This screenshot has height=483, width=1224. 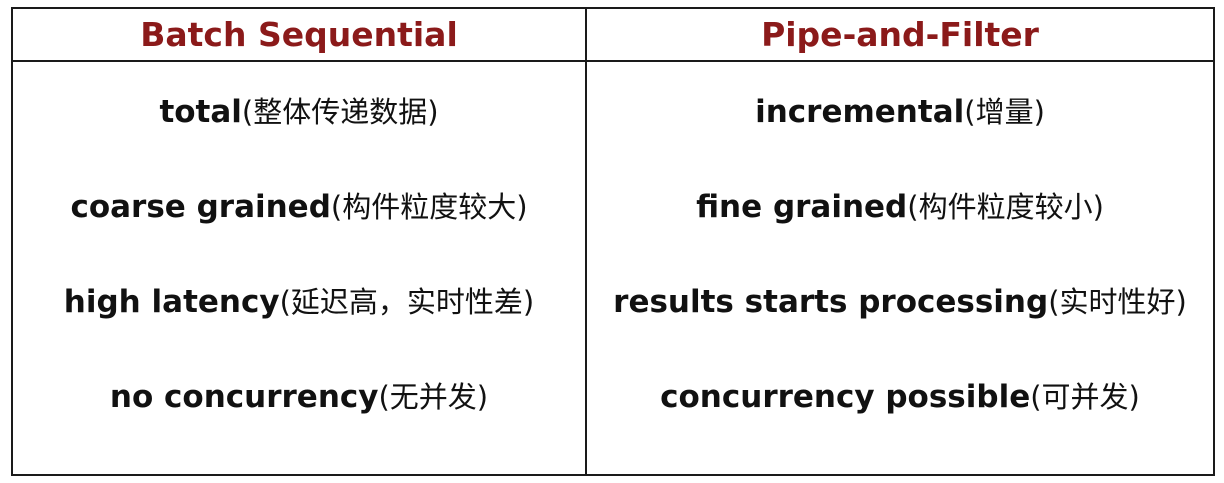 I want to click on item-term: total, so click(x=200, y=112).